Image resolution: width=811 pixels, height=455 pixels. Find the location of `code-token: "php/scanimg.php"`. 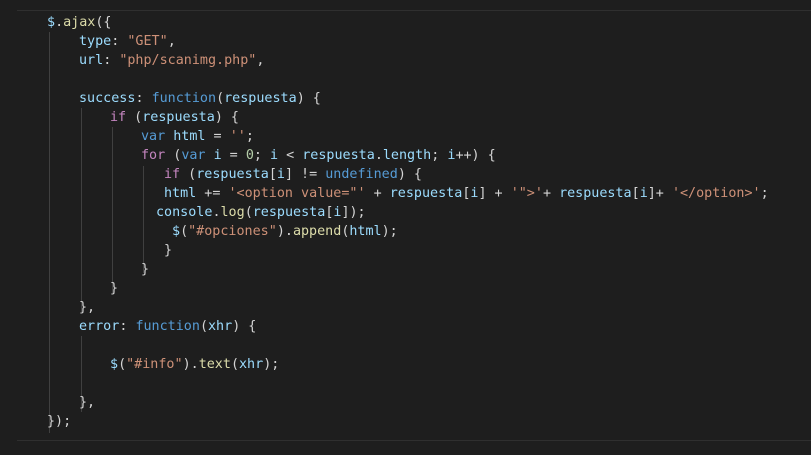

code-token: "php/scanimg.php" is located at coordinates (188, 60).